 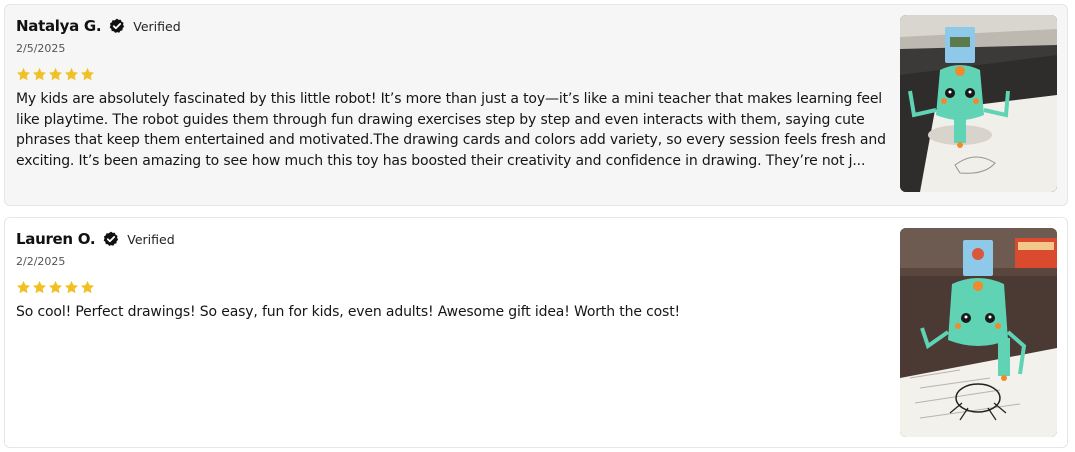 I want to click on reviewer-name: Natalya G., so click(x=59, y=26).